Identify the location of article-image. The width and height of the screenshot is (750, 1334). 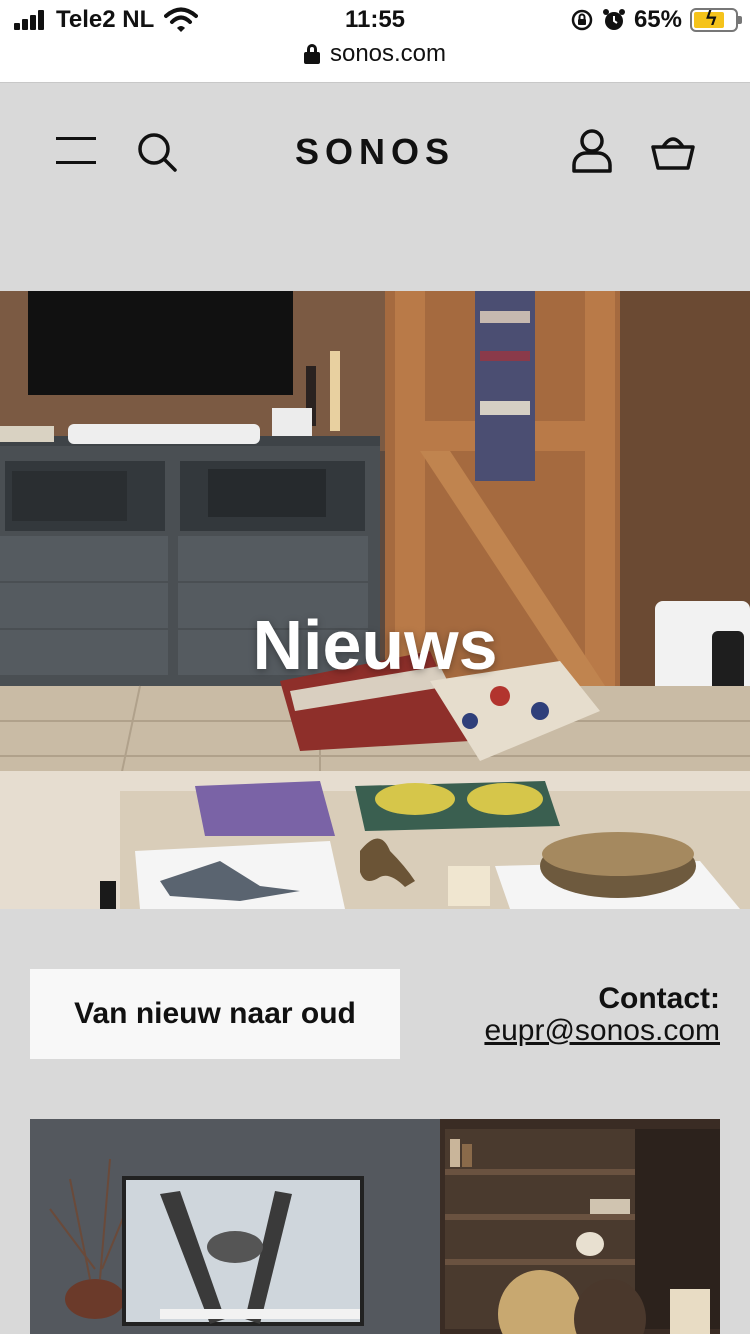
(375, 1226).